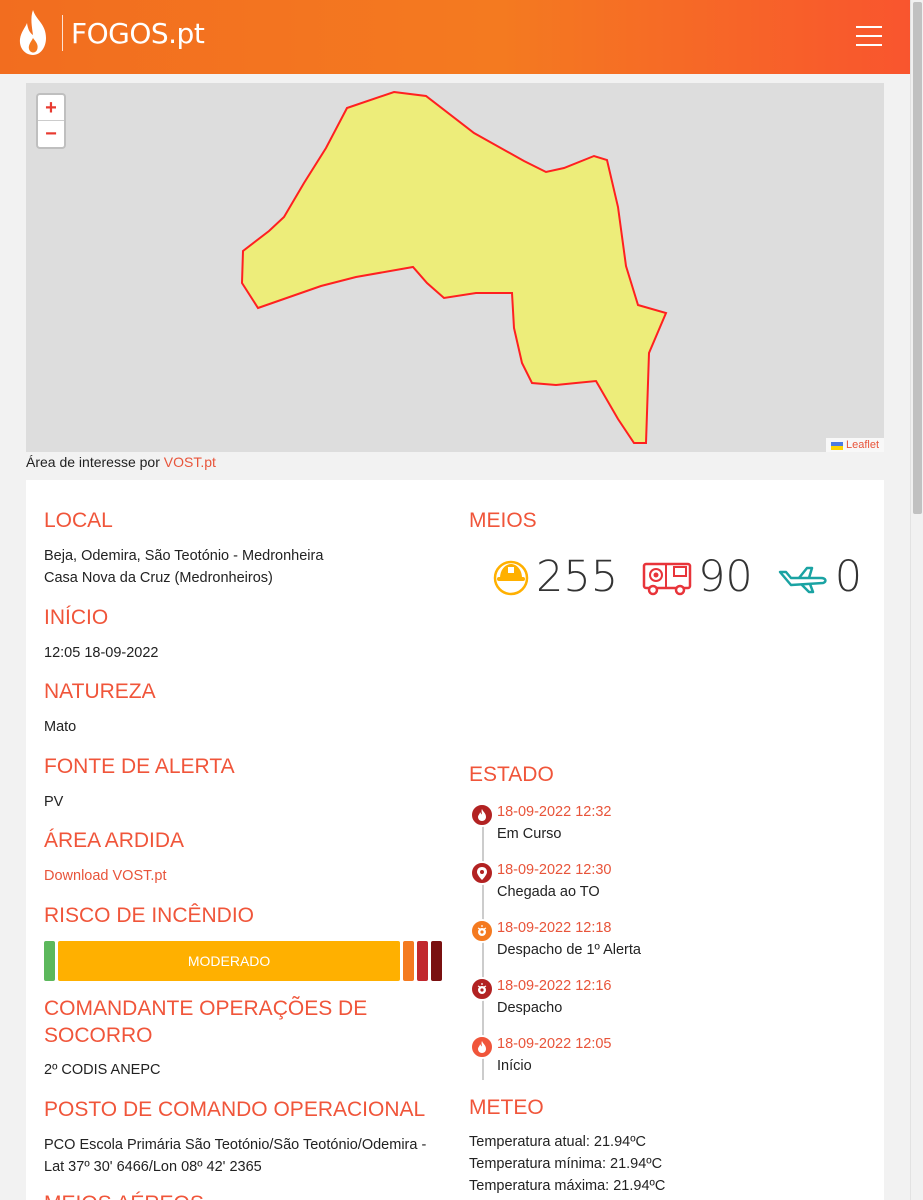 The image size is (923, 1200). I want to click on comandante-title-line-2: SOCORRO, so click(98, 1035).